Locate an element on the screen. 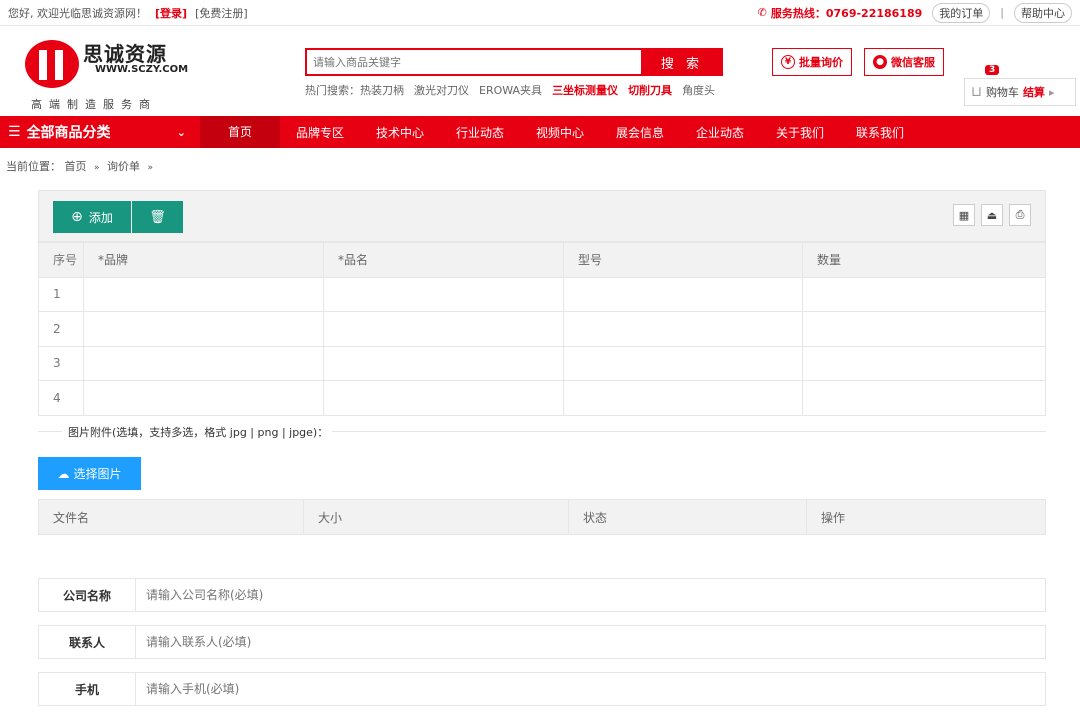  my-orders-link: 我的订单 is located at coordinates (961, 12).